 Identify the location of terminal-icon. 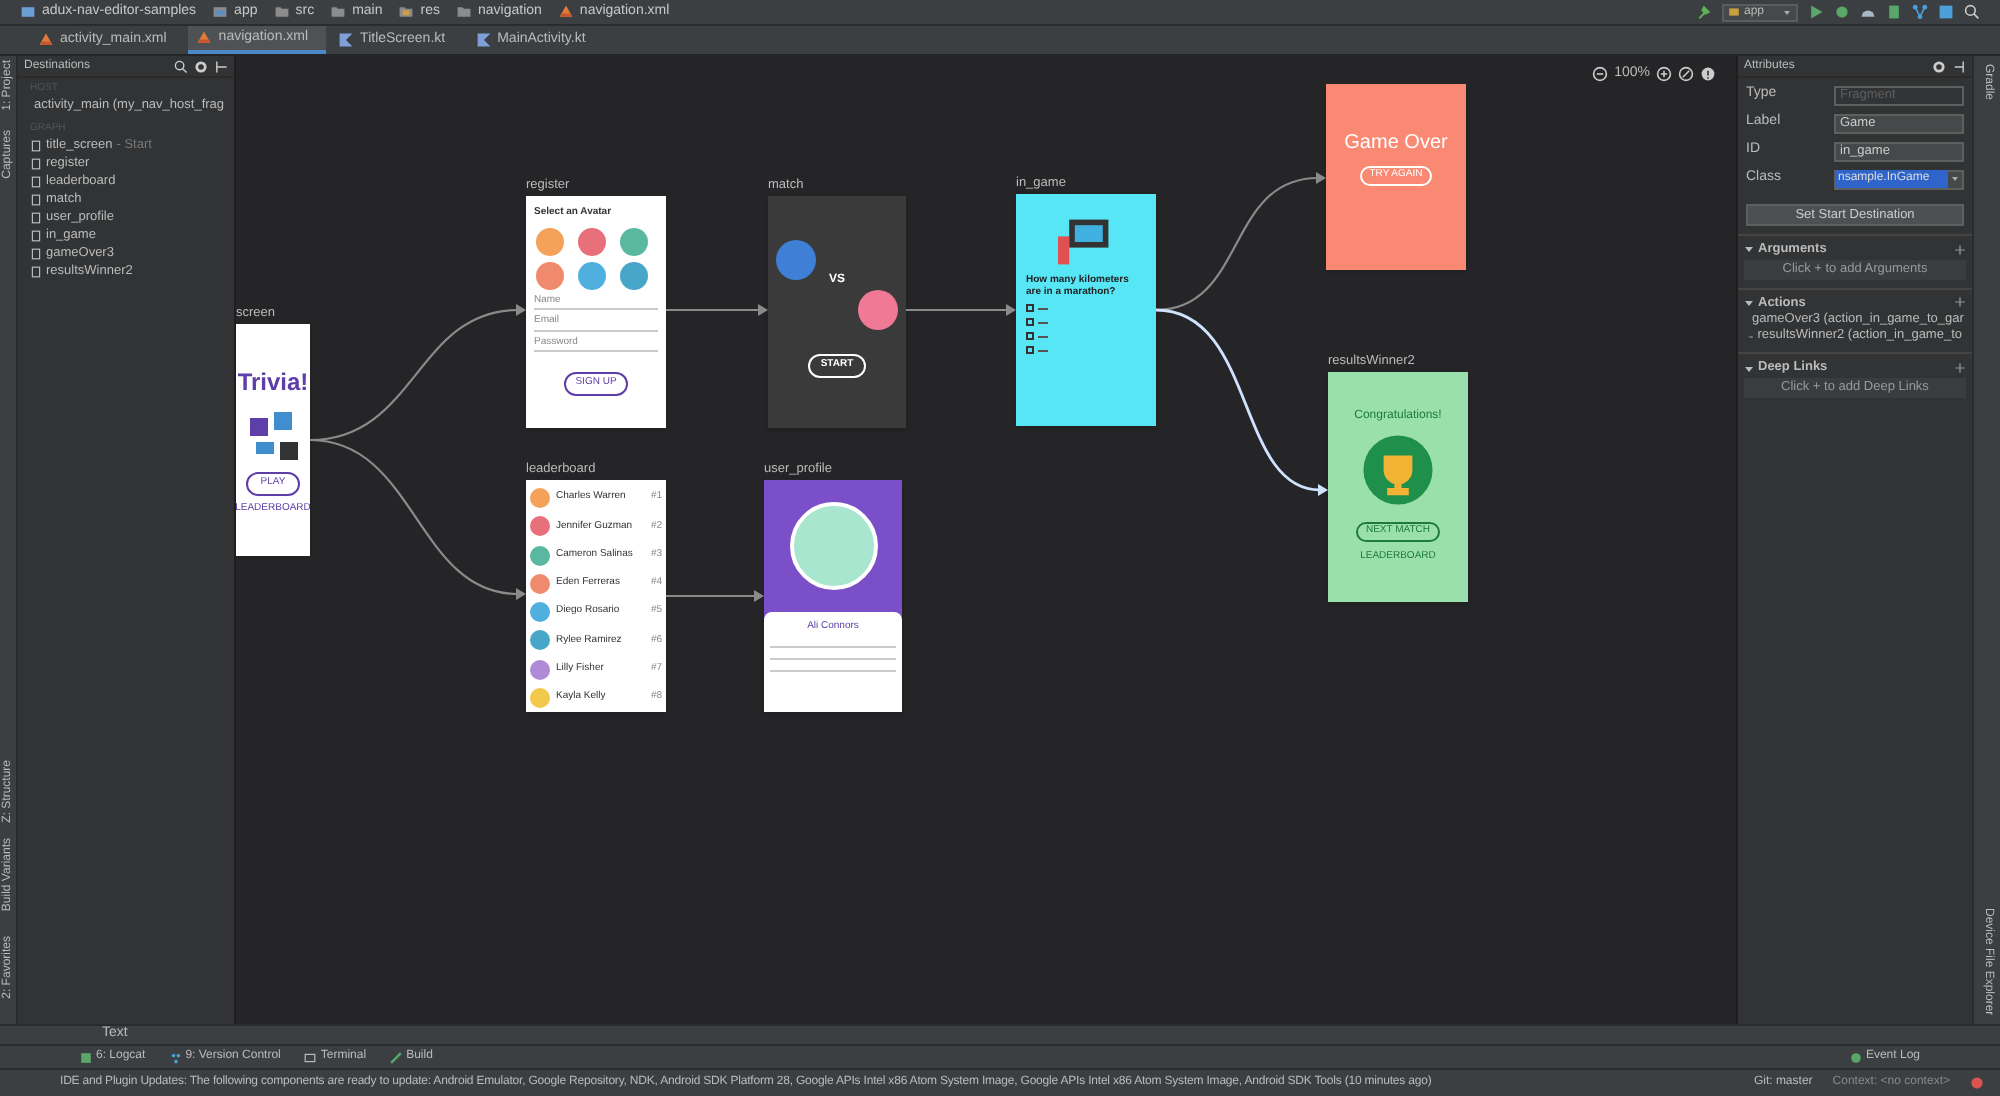
(310, 1057).